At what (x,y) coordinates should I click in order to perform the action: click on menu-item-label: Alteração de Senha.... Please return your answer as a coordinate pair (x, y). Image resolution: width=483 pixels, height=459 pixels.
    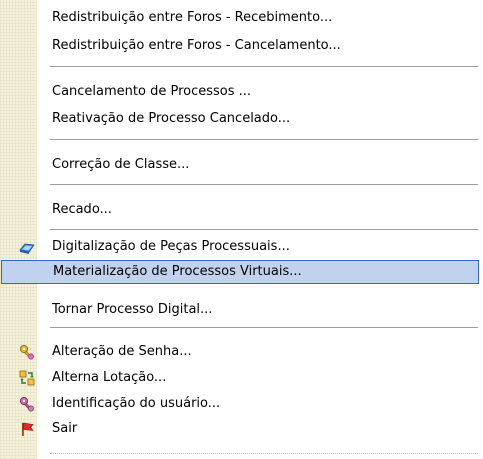
    Looking at the image, I should click on (122, 351).